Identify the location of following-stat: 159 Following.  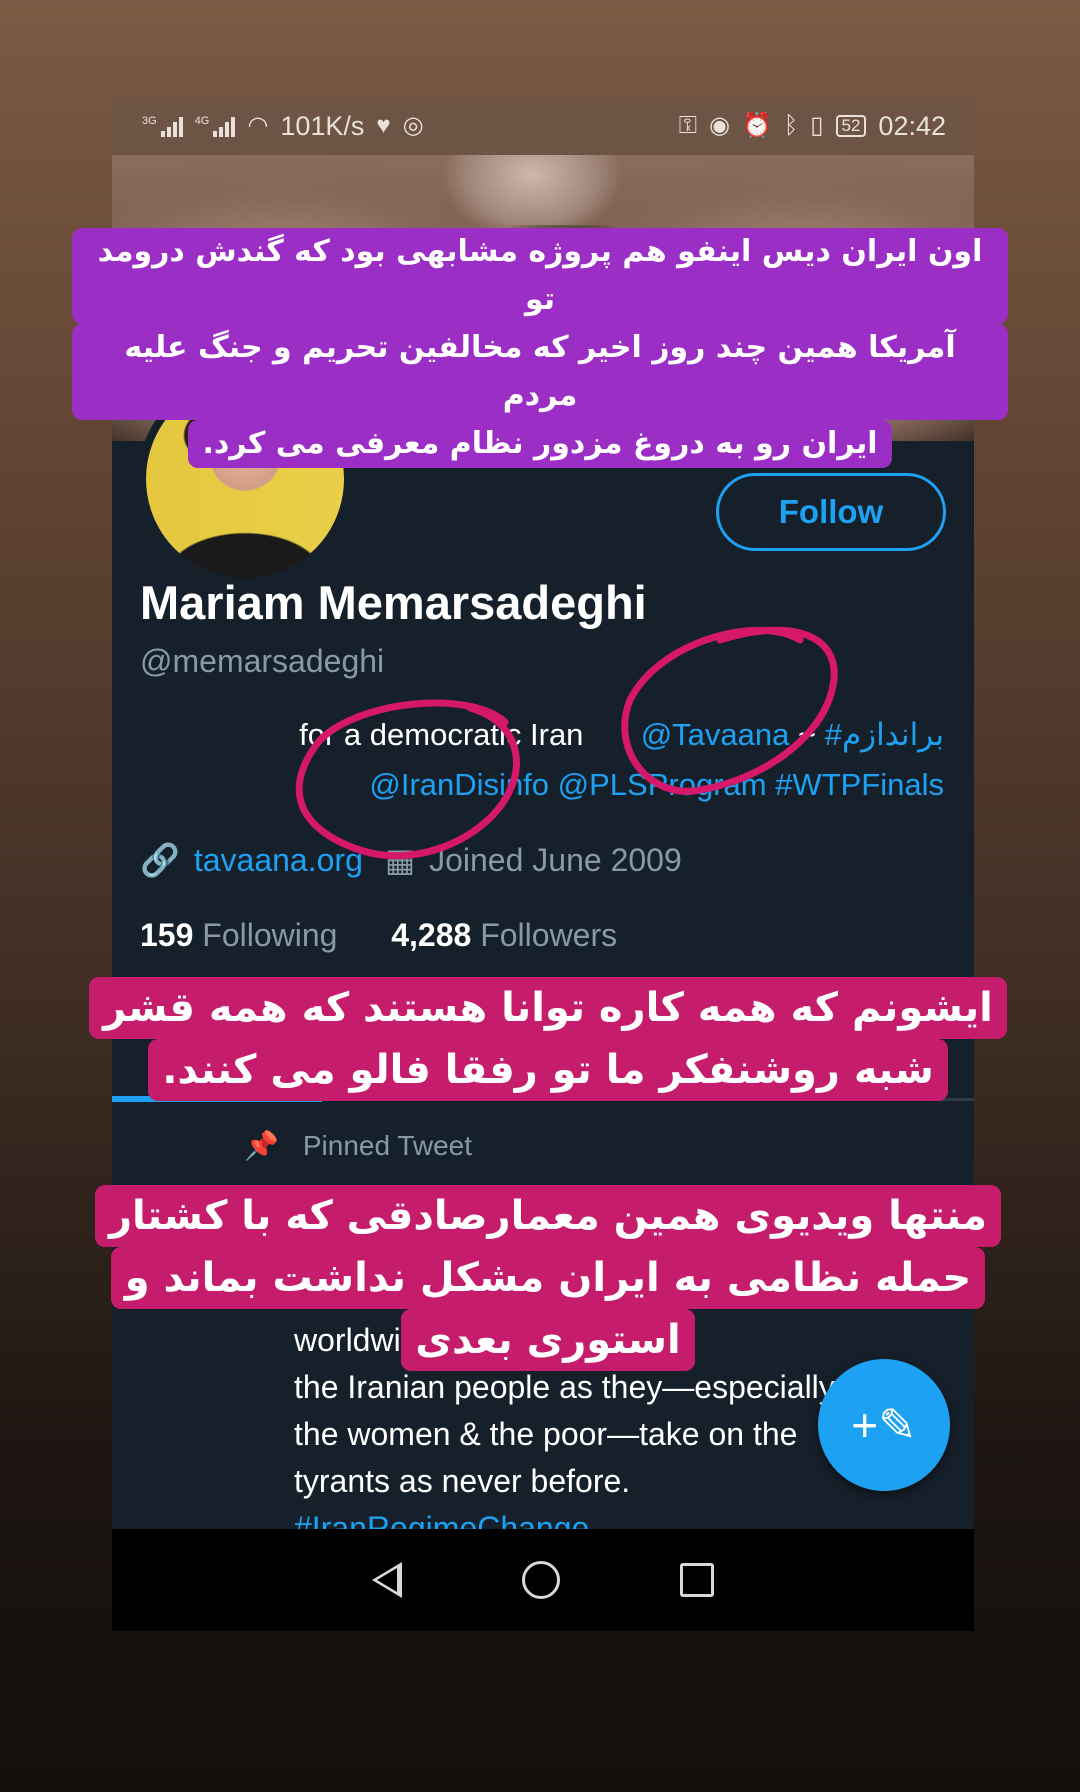
(238, 935).